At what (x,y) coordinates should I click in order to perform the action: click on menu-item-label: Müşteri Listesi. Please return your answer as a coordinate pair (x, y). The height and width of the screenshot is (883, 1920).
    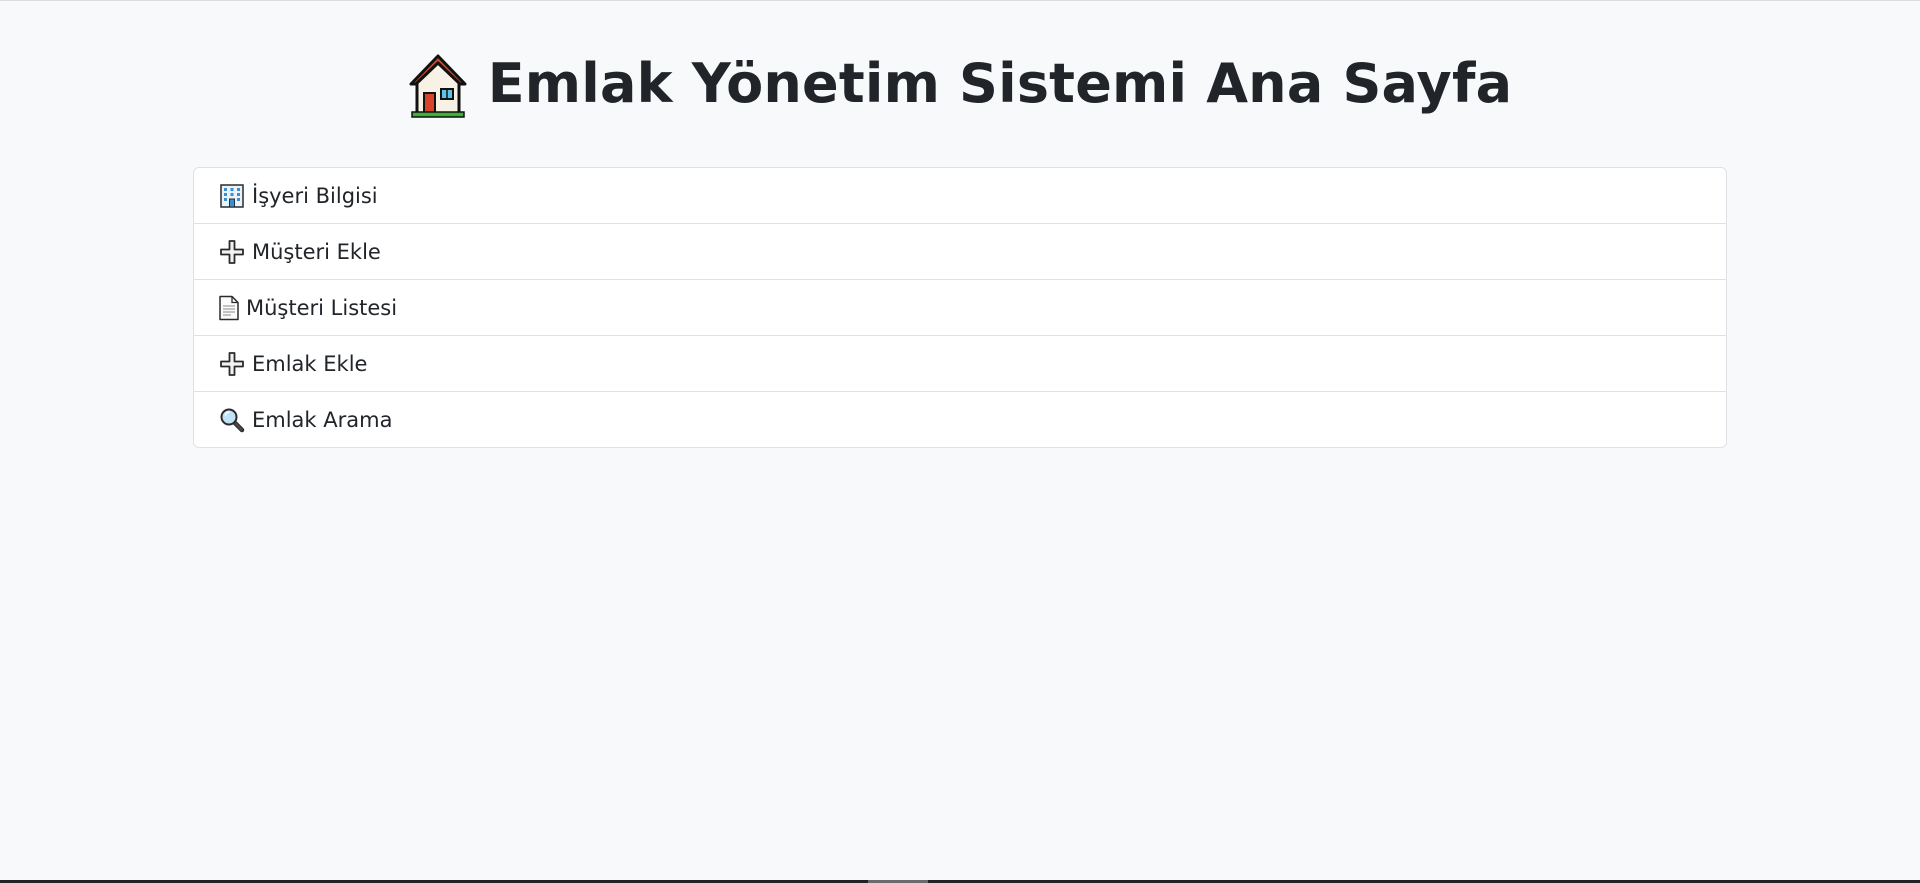
    Looking at the image, I should click on (322, 307).